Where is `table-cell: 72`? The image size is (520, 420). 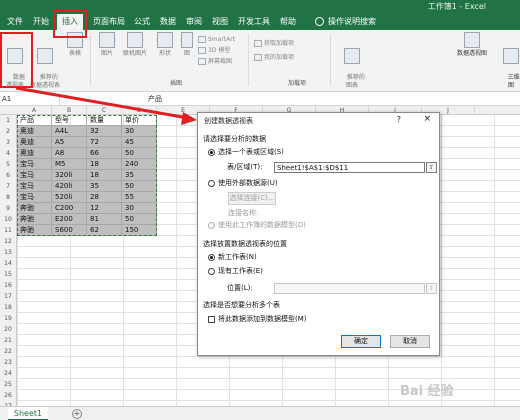
table-cell: 72 is located at coordinates (104, 142).